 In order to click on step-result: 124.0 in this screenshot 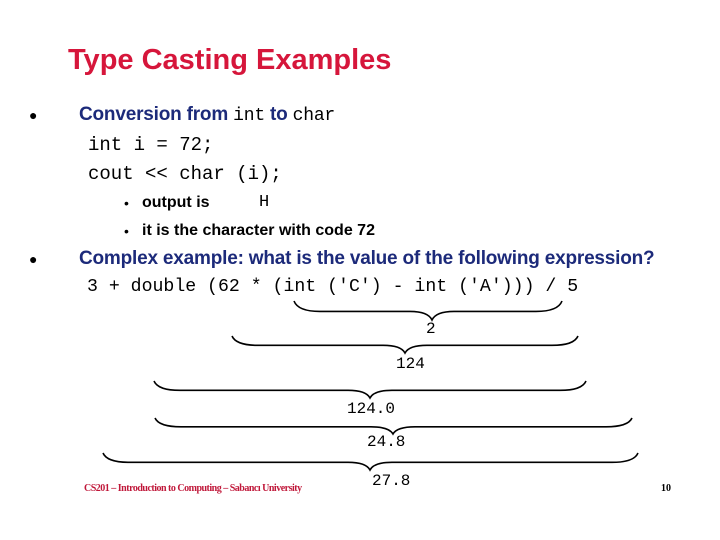, I will do `click(371, 409)`.